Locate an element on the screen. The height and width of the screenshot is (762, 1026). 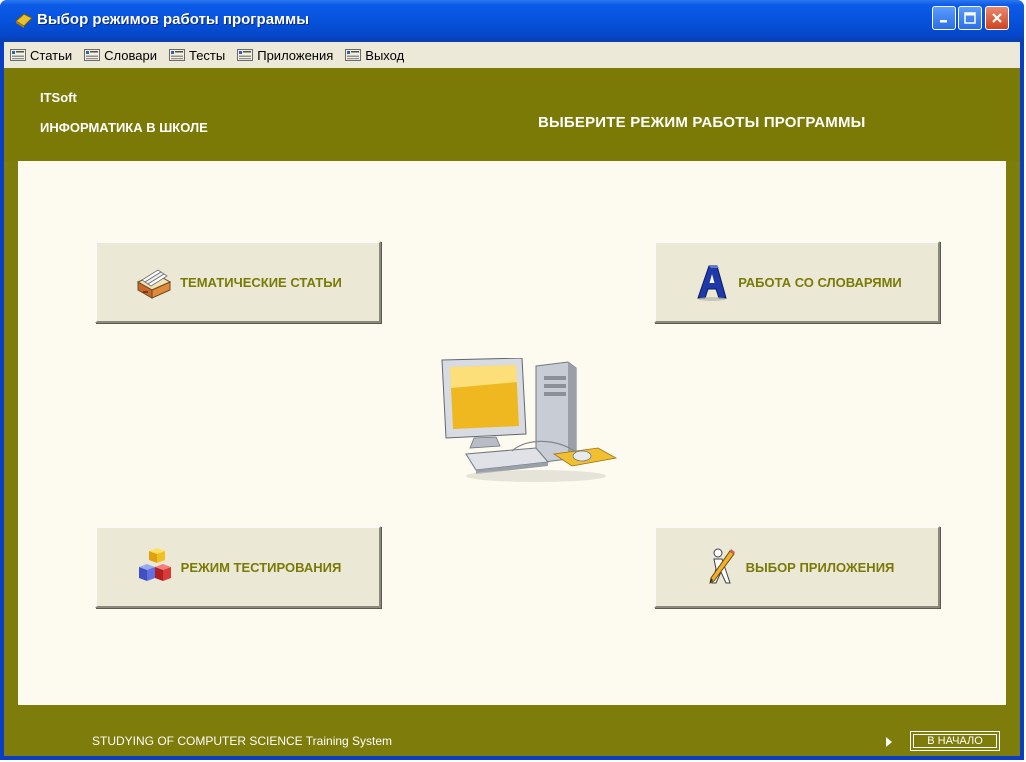
close-icon is located at coordinates (997, 18).